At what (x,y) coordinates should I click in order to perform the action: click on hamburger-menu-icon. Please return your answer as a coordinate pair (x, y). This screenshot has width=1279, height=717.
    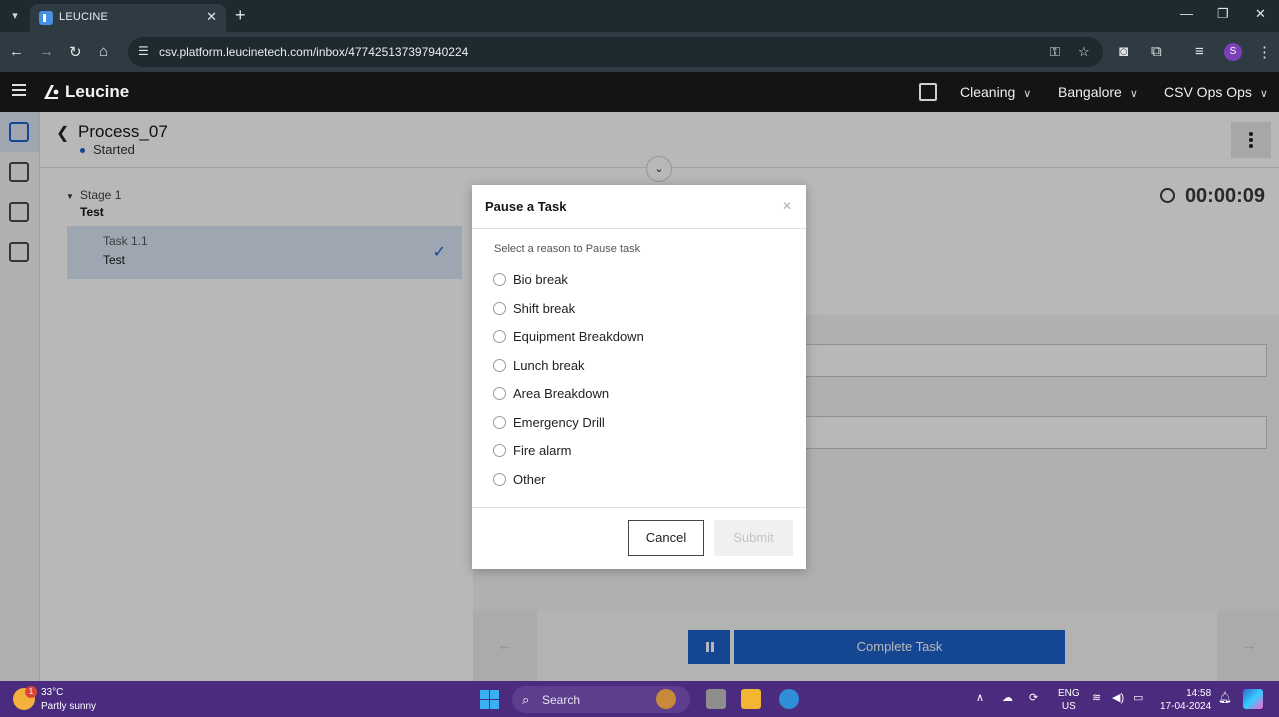
    Looking at the image, I should click on (19, 90).